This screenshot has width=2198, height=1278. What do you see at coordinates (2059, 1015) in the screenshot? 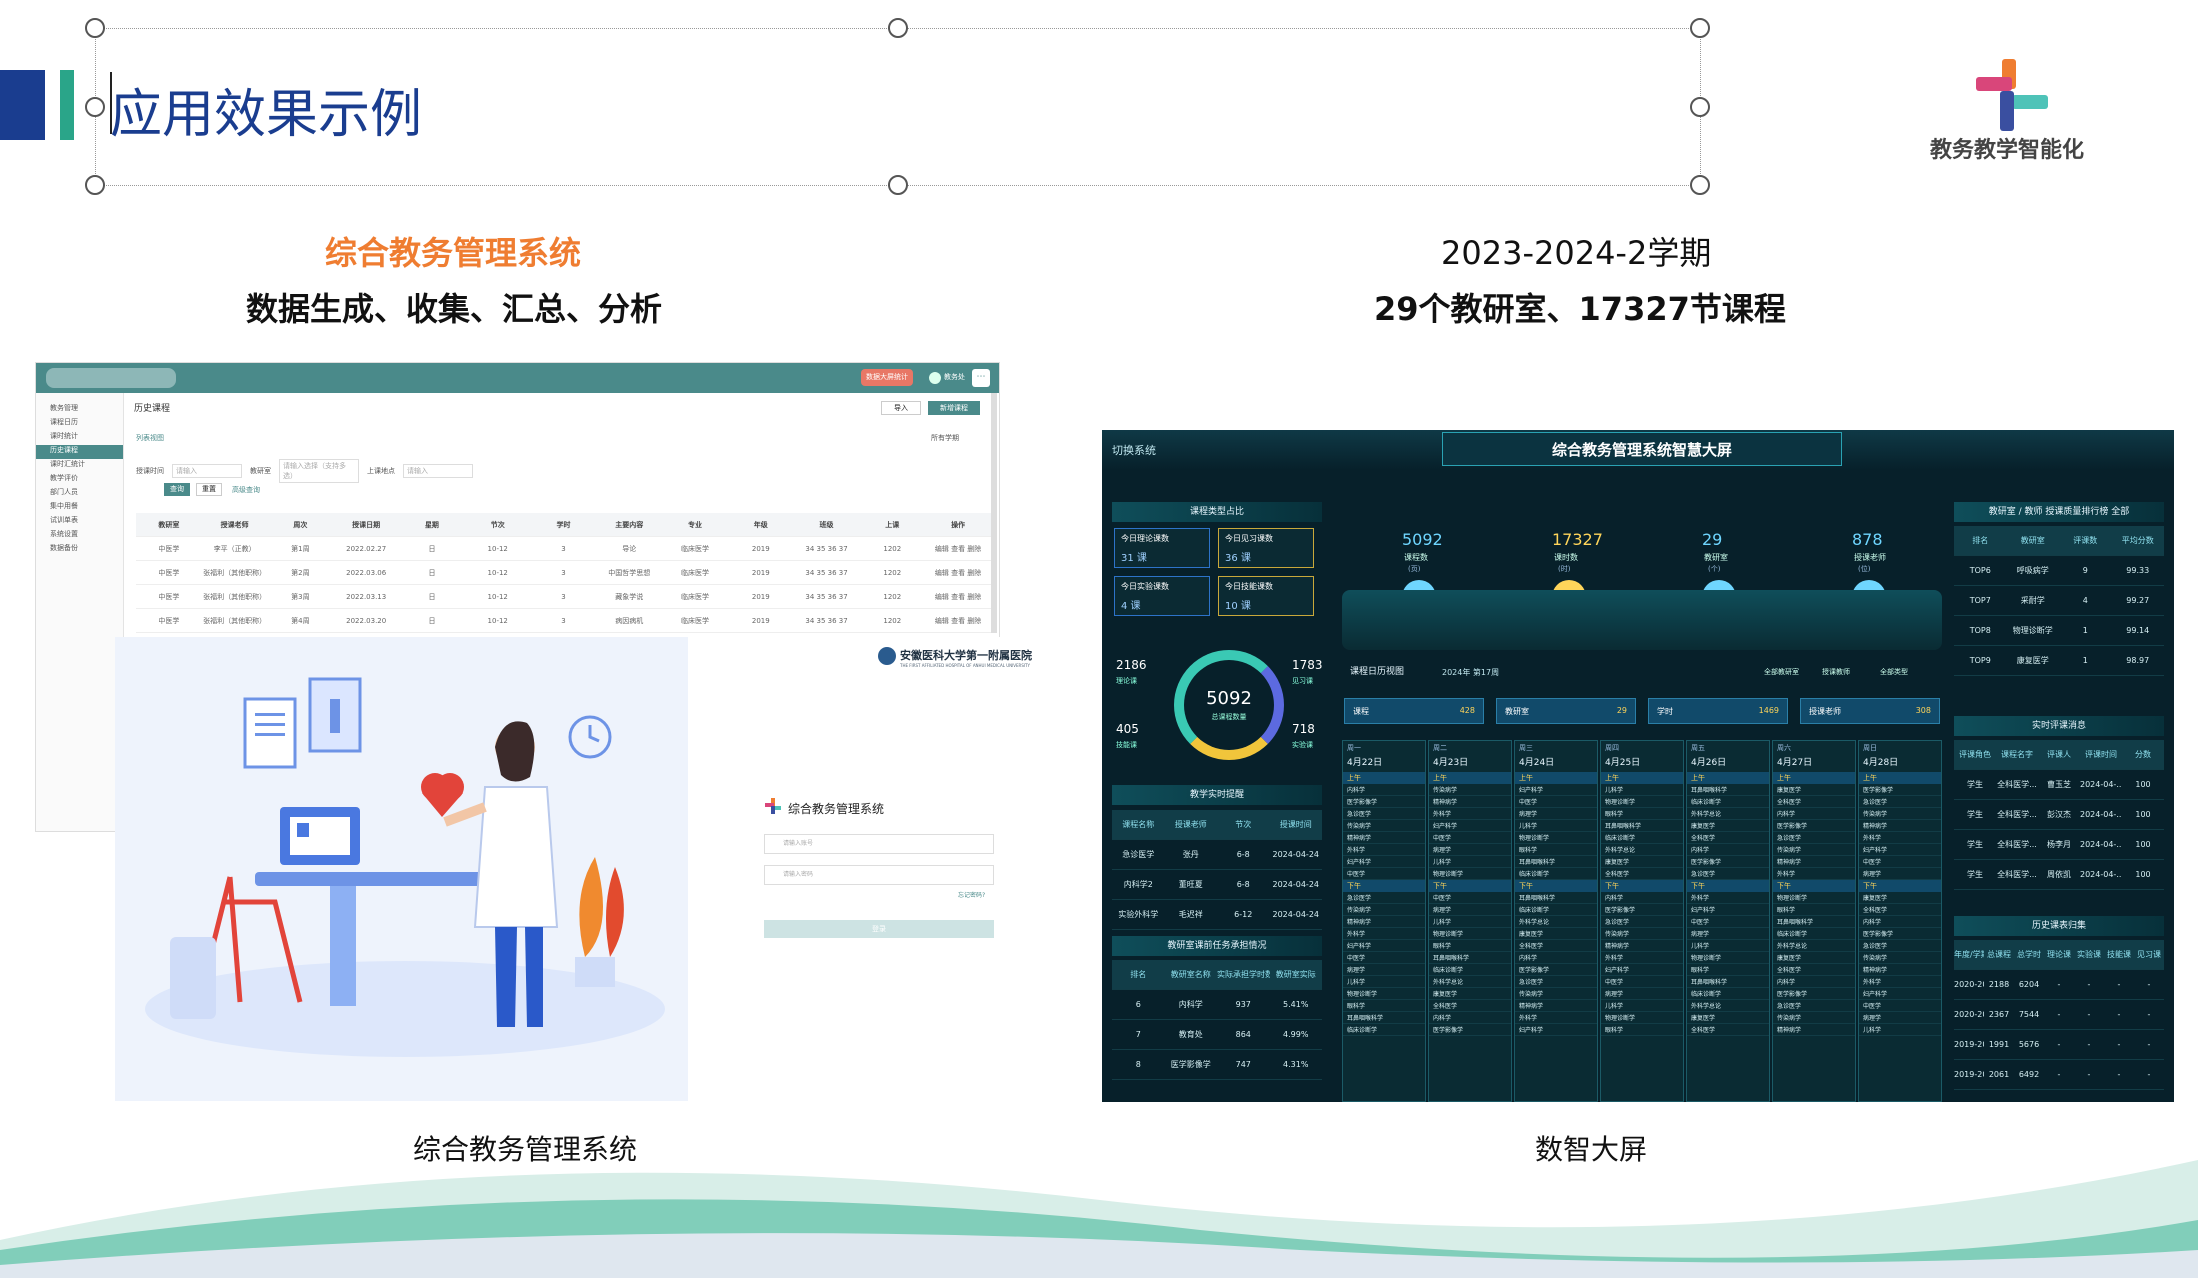
I see `table-row: 2020-2021-1 2367 7544 - - - -` at bounding box center [2059, 1015].